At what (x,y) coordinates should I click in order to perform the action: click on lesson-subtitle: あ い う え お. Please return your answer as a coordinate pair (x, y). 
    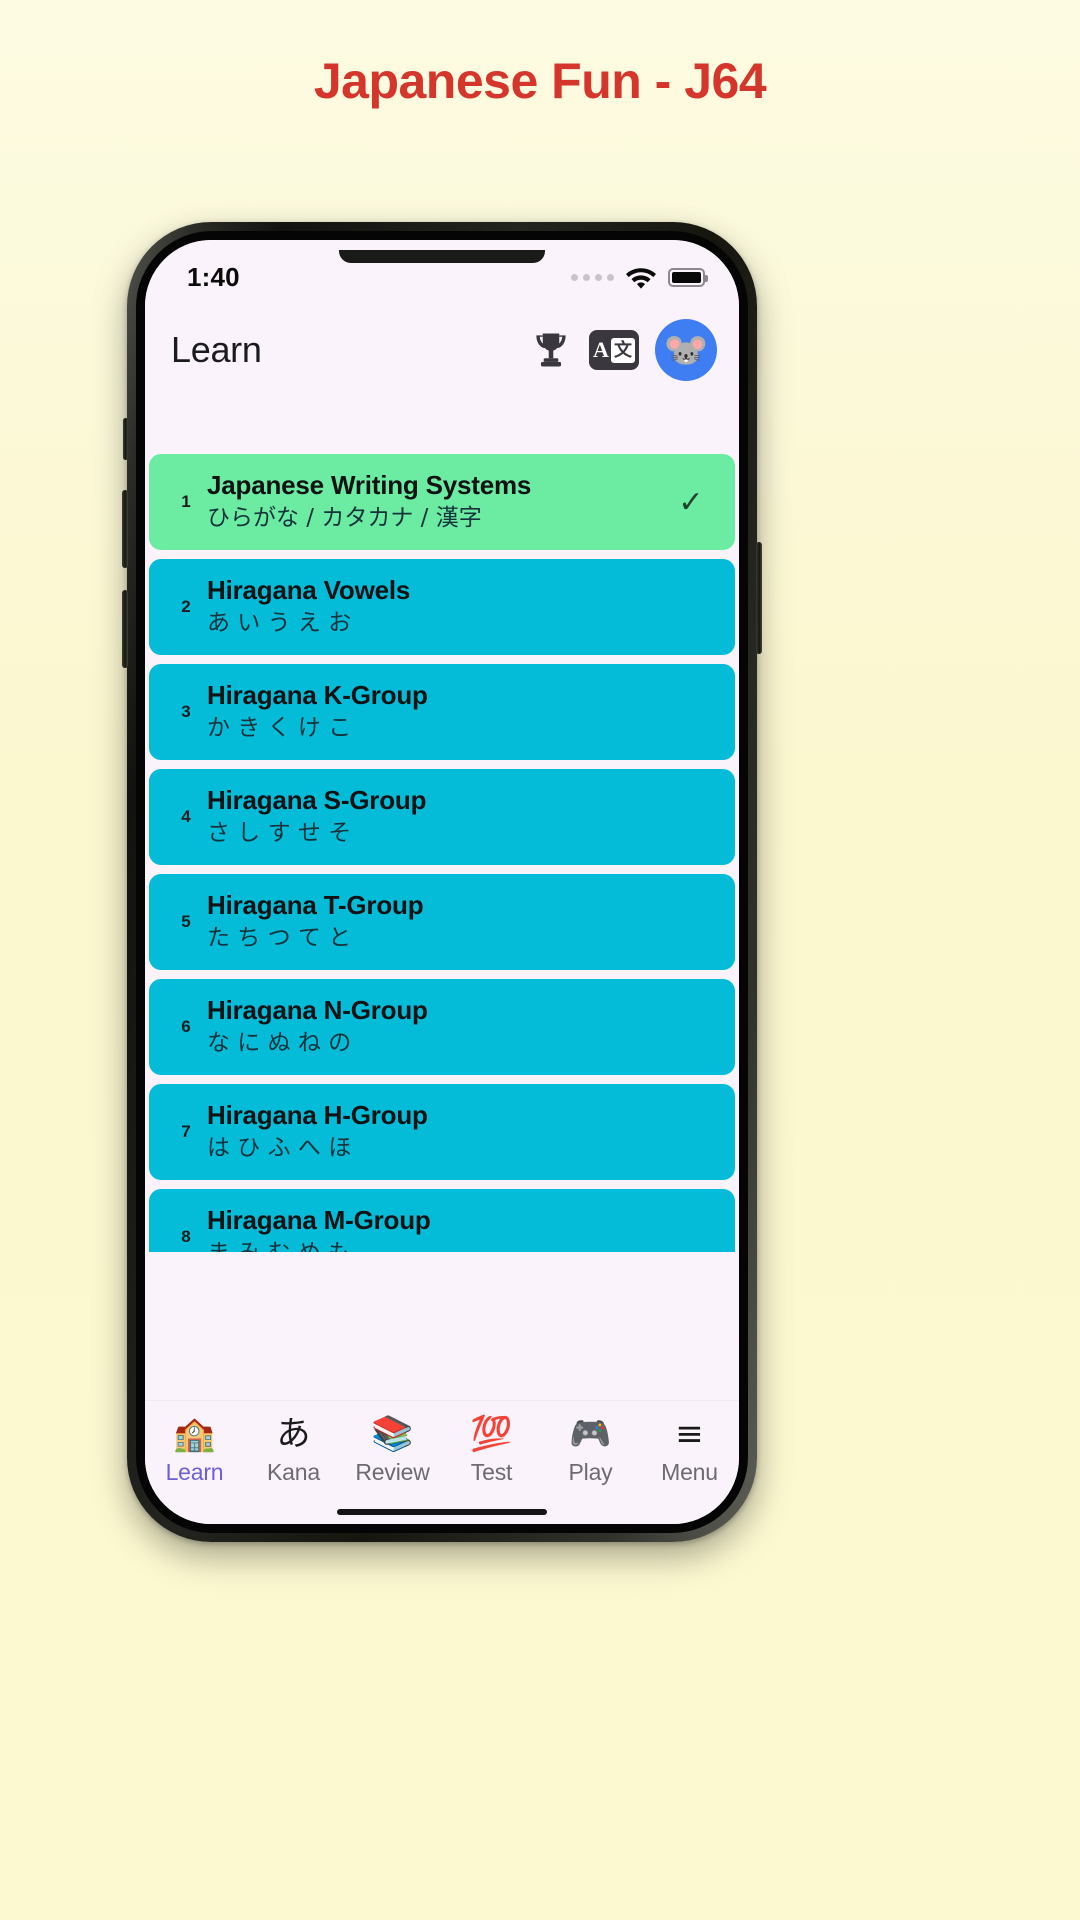
    Looking at the image, I should click on (279, 623).